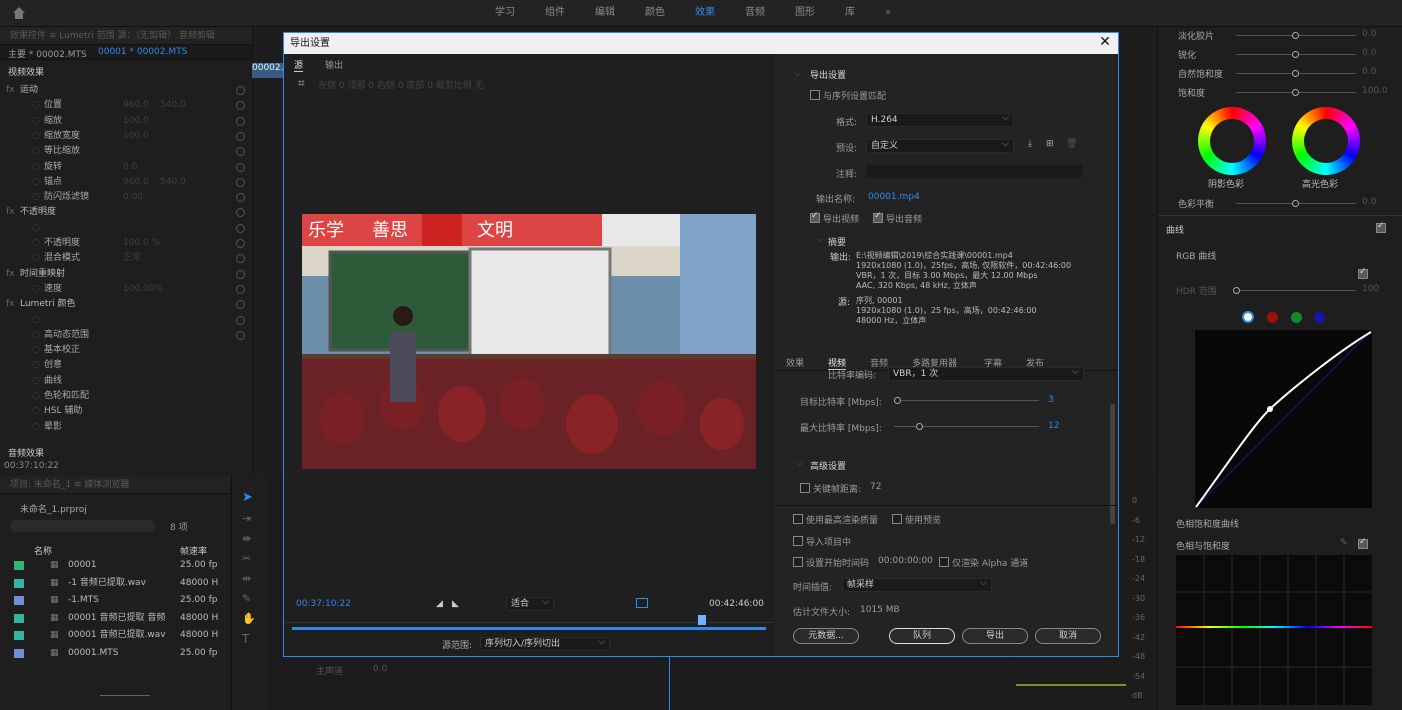 The height and width of the screenshot is (710, 1402). What do you see at coordinates (1071, 144) in the screenshot?
I see `delete-preset-icon: 🗑` at bounding box center [1071, 144].